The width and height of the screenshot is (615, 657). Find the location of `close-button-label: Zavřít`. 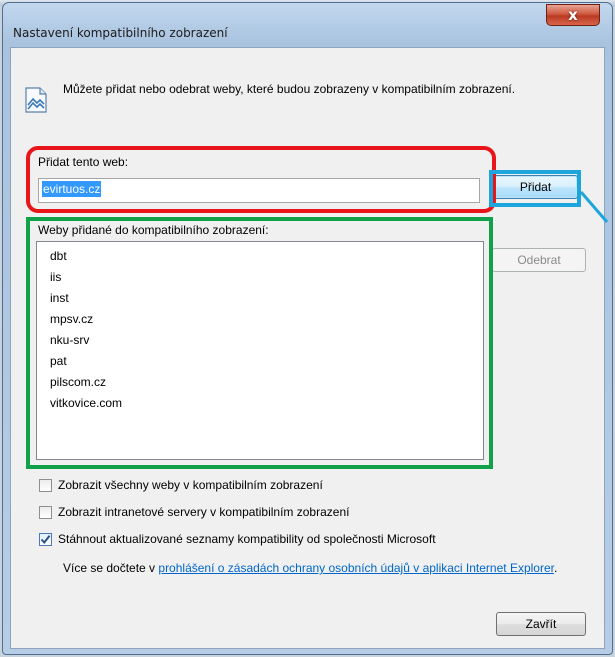

close-button-label: Zavřít is located at coordinates (541, 624).